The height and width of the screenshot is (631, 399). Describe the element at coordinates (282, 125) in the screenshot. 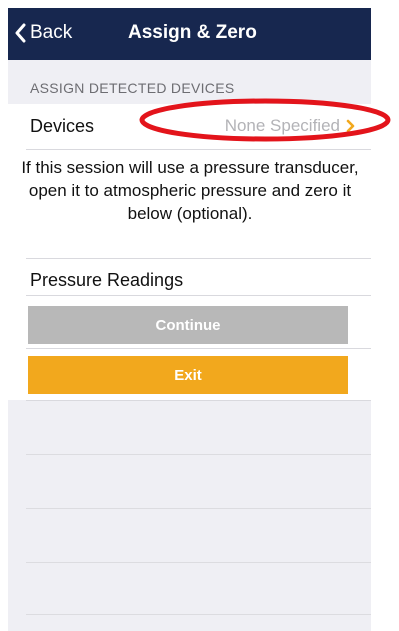

I see `devices-value-text: None Specified` at that location.